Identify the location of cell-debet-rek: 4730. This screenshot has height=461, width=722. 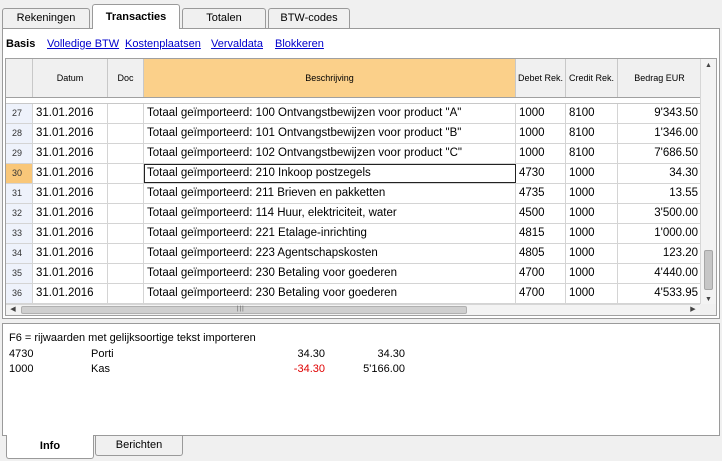
(541, 173).